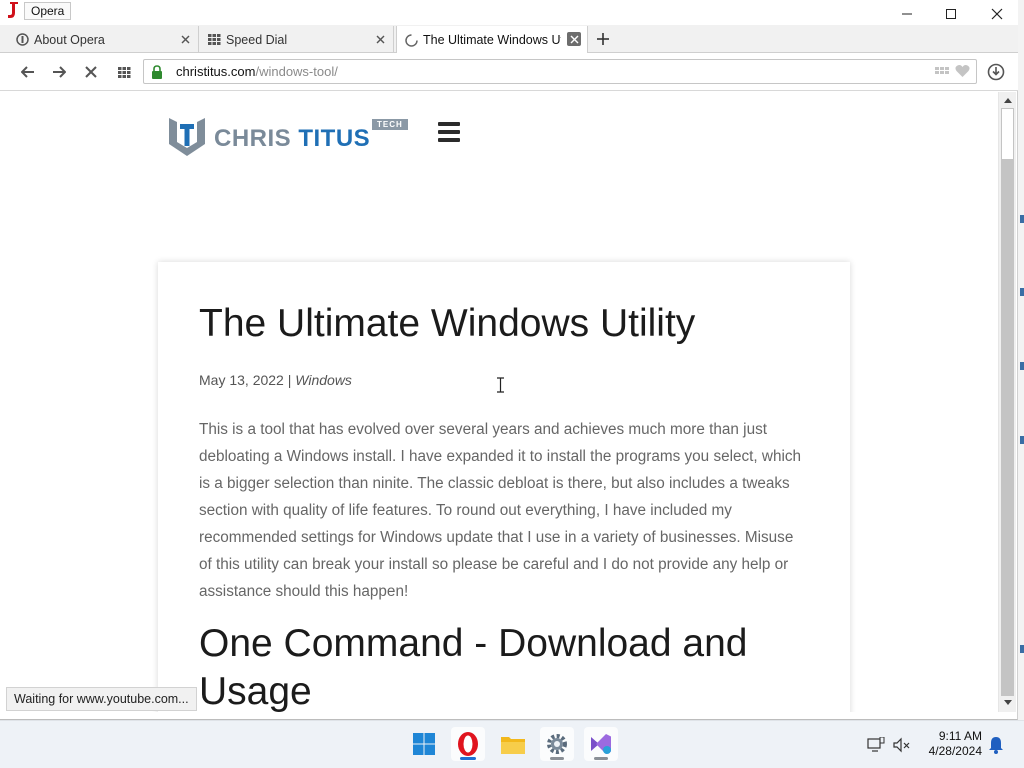 The height and width of the screenshot is (768, 1024). Describe the element at coordinates (449, 132) in the screenshot. I see `hamburger-menu-icon` at that location.